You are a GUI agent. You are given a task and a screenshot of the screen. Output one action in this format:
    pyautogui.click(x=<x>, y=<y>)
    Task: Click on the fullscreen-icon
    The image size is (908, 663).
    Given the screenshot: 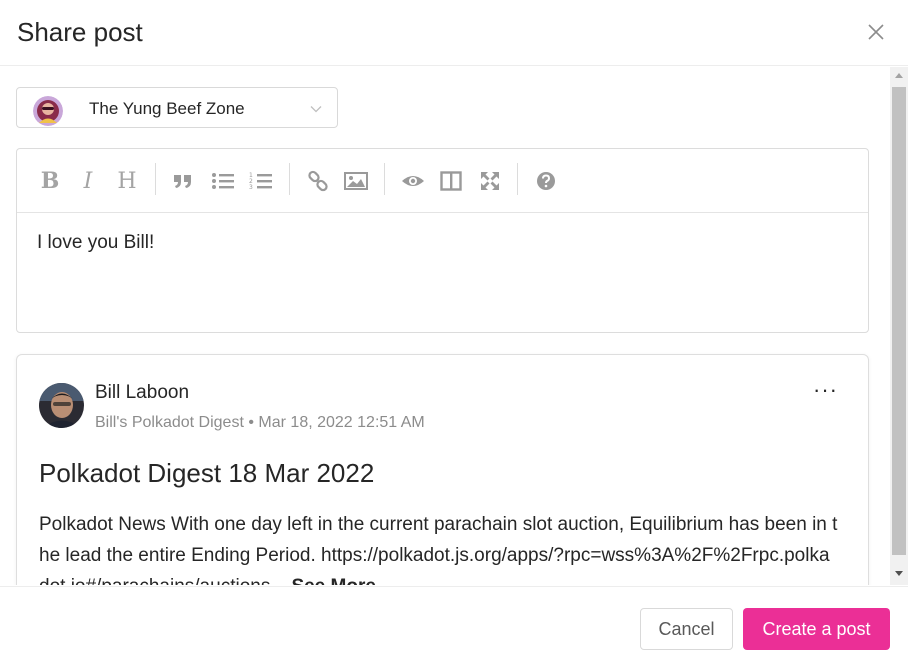 What is the action you would take?
    pyautogui.click(x=490, y=181)
    